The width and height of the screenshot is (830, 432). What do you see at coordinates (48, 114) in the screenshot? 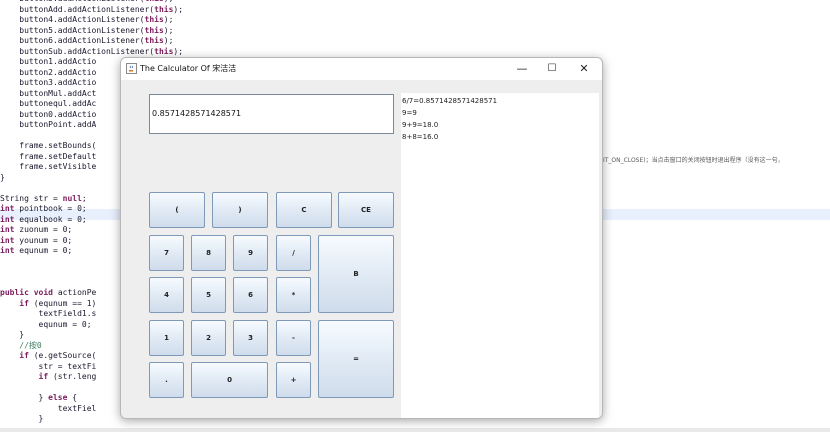
I see `code-line: button0.addActio` at bounding box center [48, 114].